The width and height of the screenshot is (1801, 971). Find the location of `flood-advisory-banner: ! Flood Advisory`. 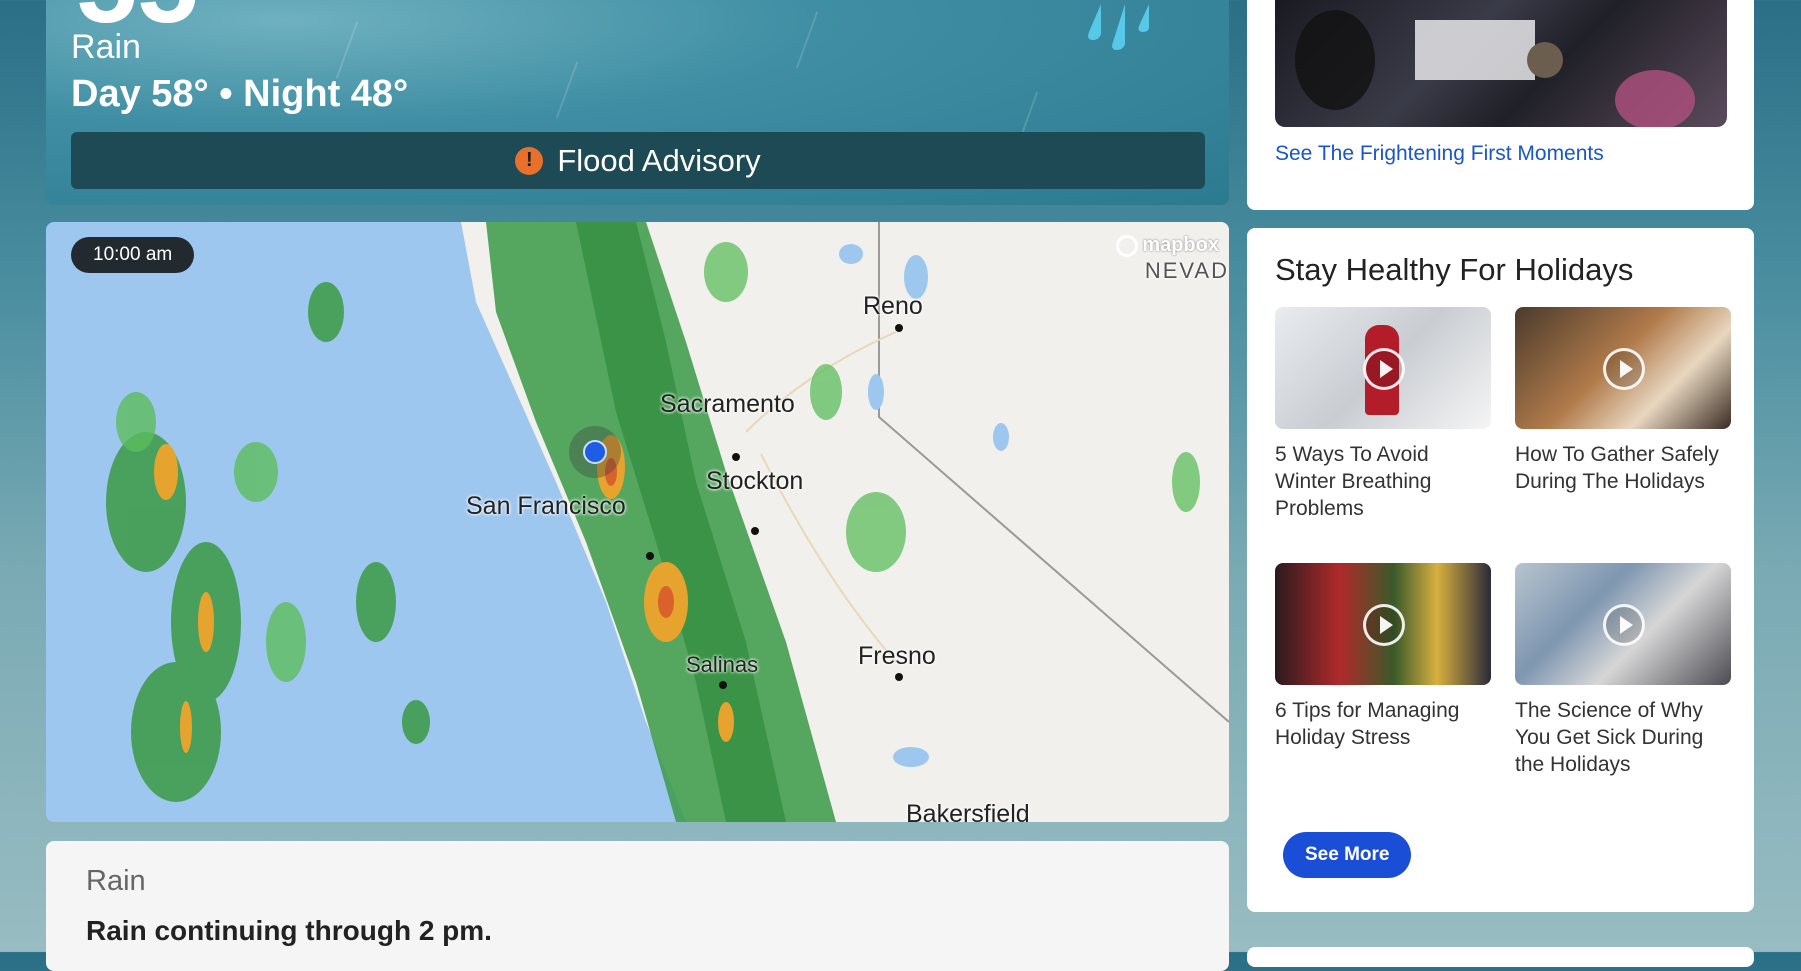

flood-advisory-banner: ! Flood Advisory is located at coordinates (638, 160).